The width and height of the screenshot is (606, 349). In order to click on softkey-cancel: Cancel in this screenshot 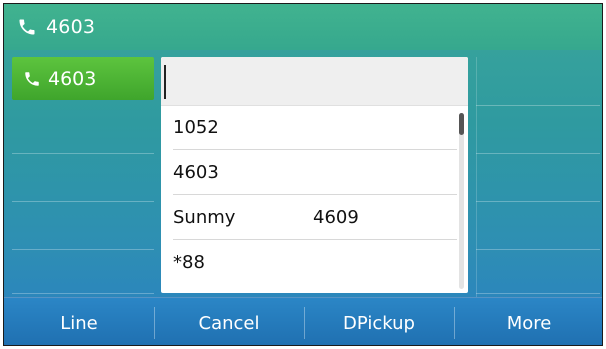, I will do `click(229, 321)`.